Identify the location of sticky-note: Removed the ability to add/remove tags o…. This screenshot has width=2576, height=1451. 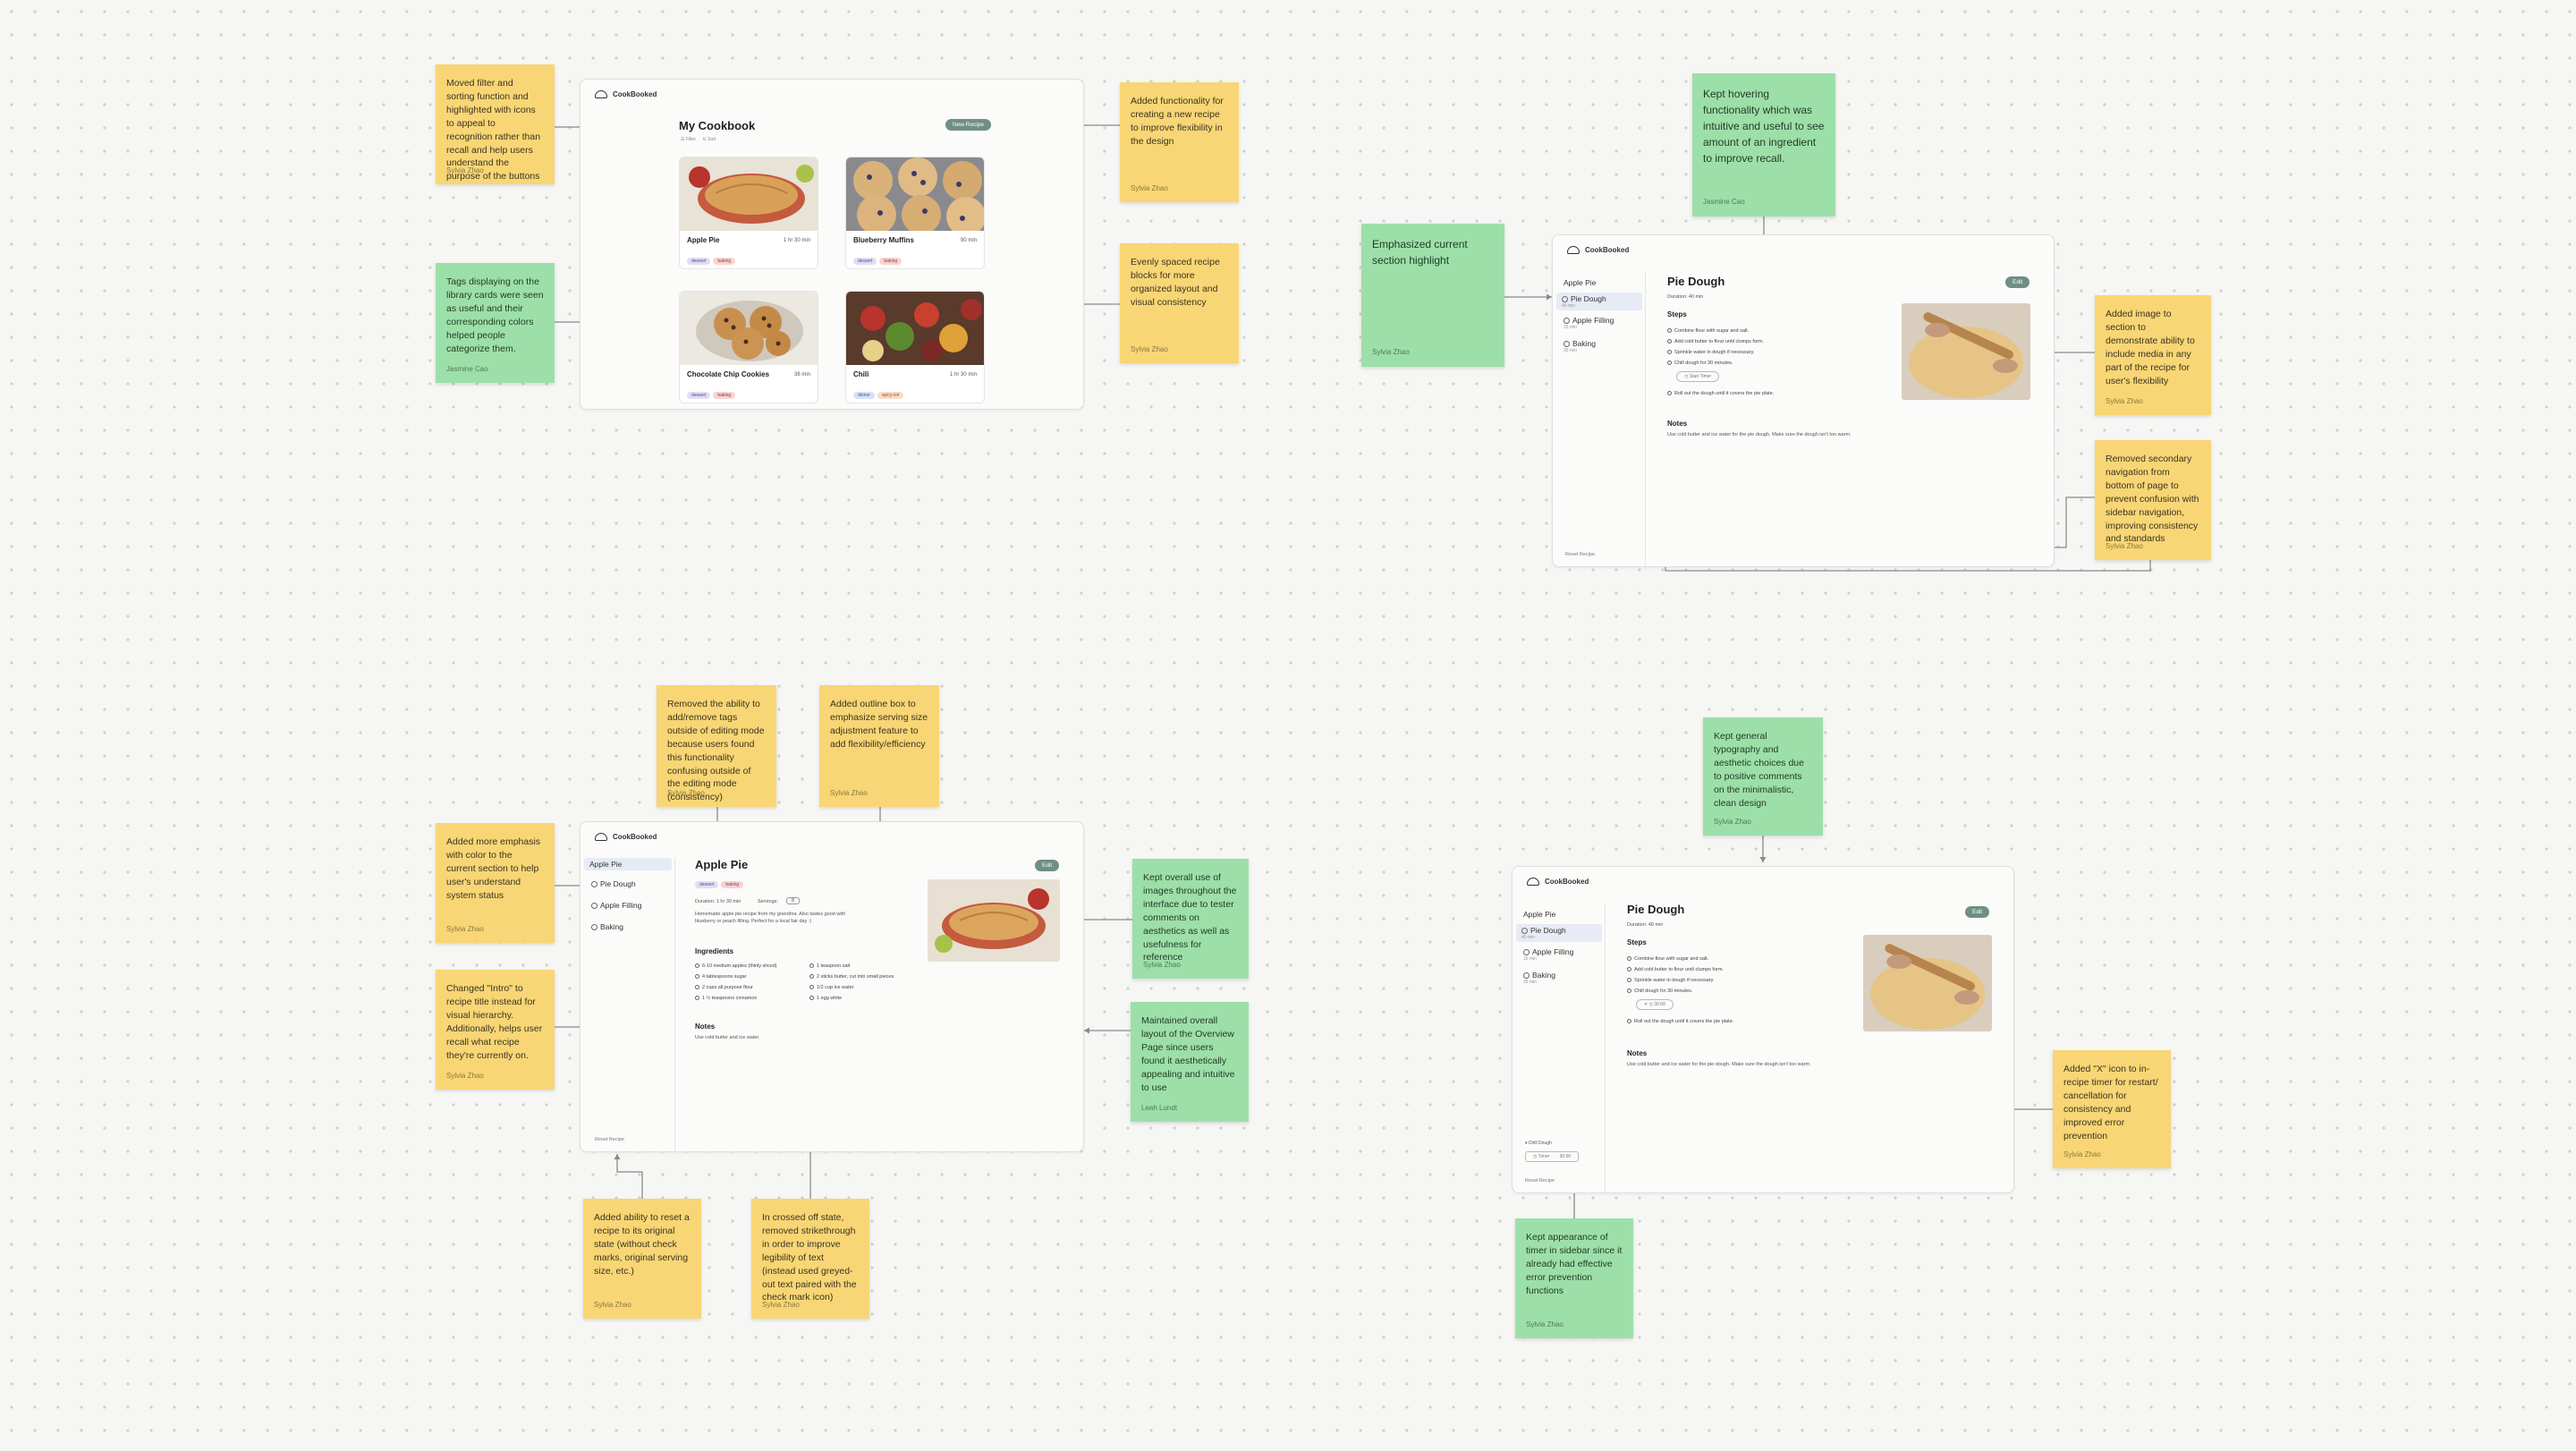
(716, 746).